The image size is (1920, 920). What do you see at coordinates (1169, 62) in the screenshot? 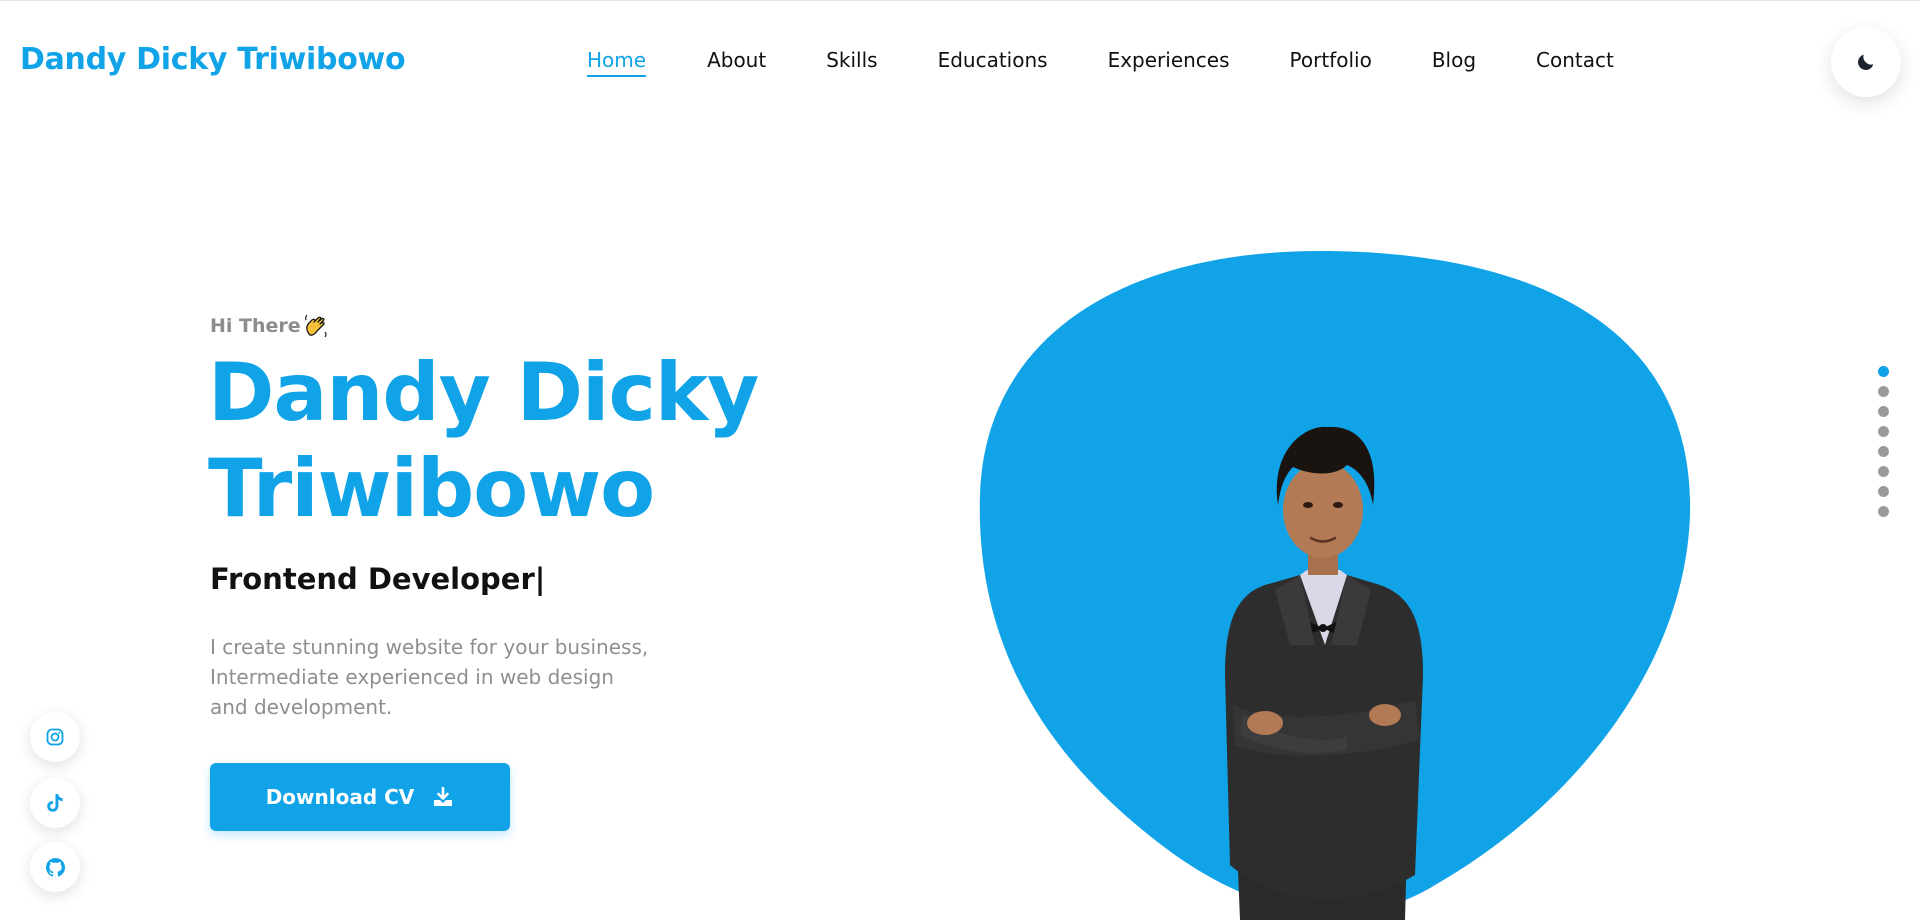
I see `nav-experiences: Experiences` at bounding box center [1169, 62].